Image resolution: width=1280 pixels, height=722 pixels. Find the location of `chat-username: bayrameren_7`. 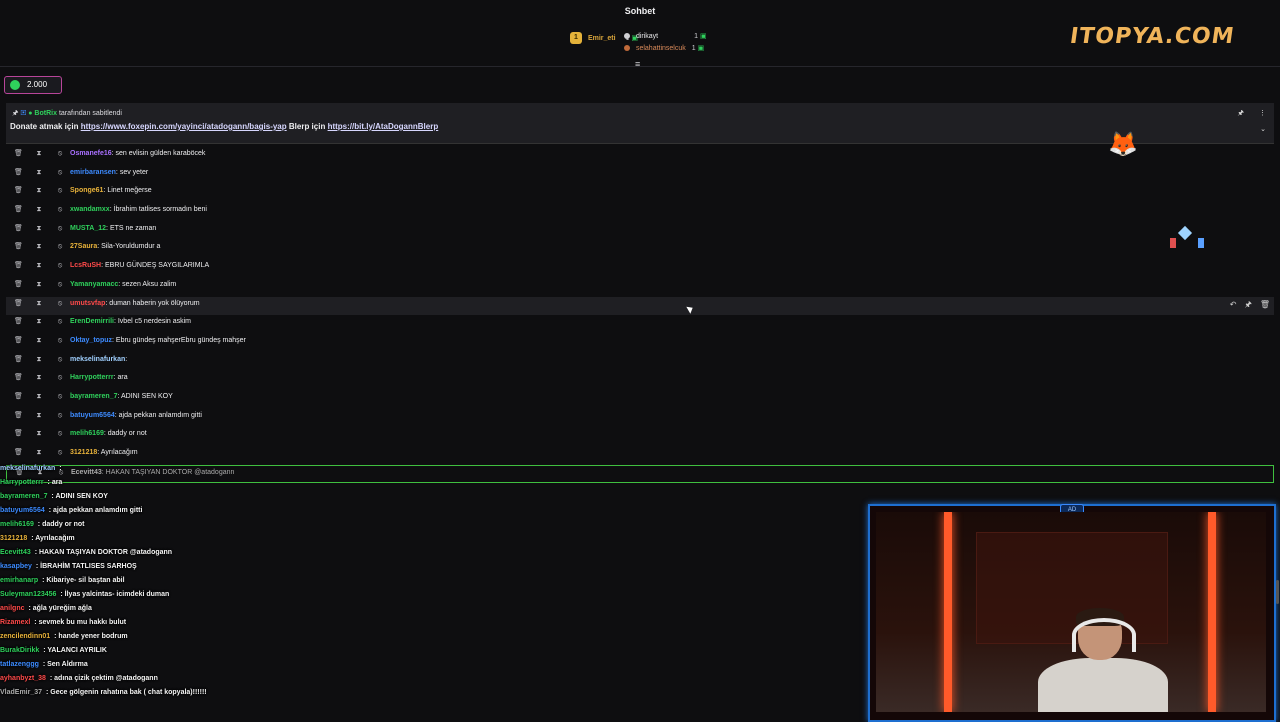

chat-username: bayrameren_7 is located at coordinates (93, 396).